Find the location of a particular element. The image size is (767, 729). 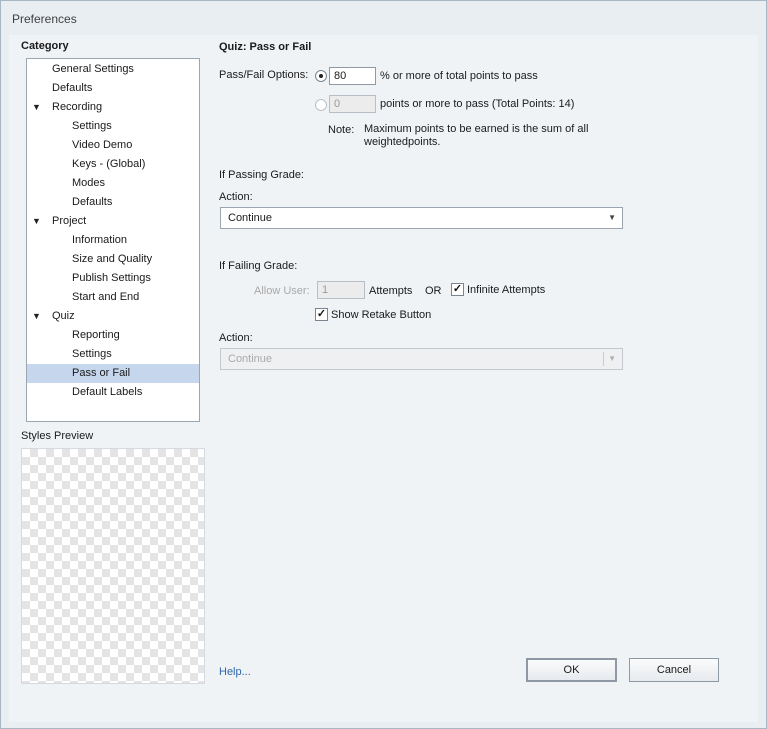

sidebar-item-label: Pass or Fail is located at coordinates (101, 373).